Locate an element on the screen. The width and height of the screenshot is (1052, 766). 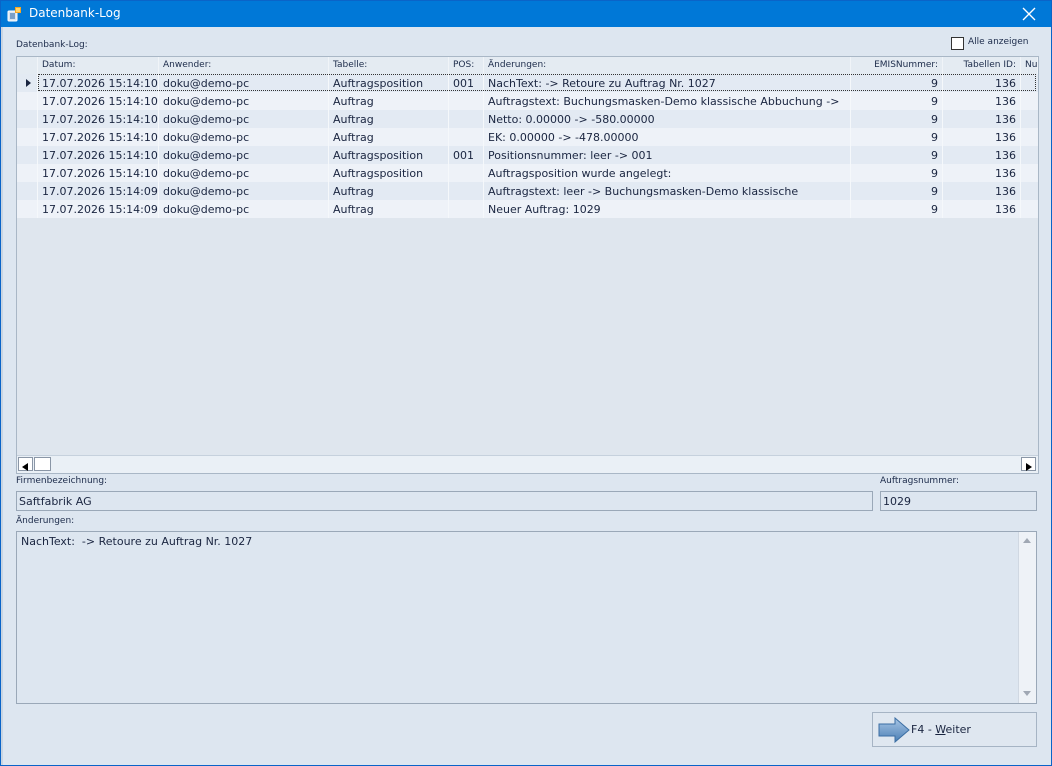
arrow-left-icon is located at coordinates (25, 467).